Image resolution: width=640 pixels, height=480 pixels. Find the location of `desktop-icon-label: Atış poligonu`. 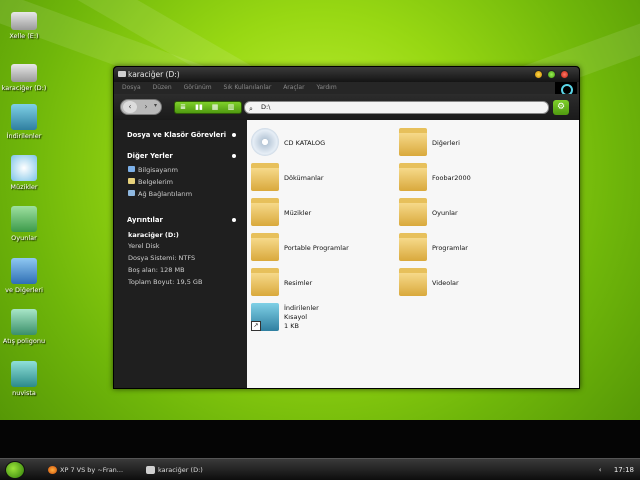

desktop-icon-label: Atış poligonu is located at coordinates (24, 341).